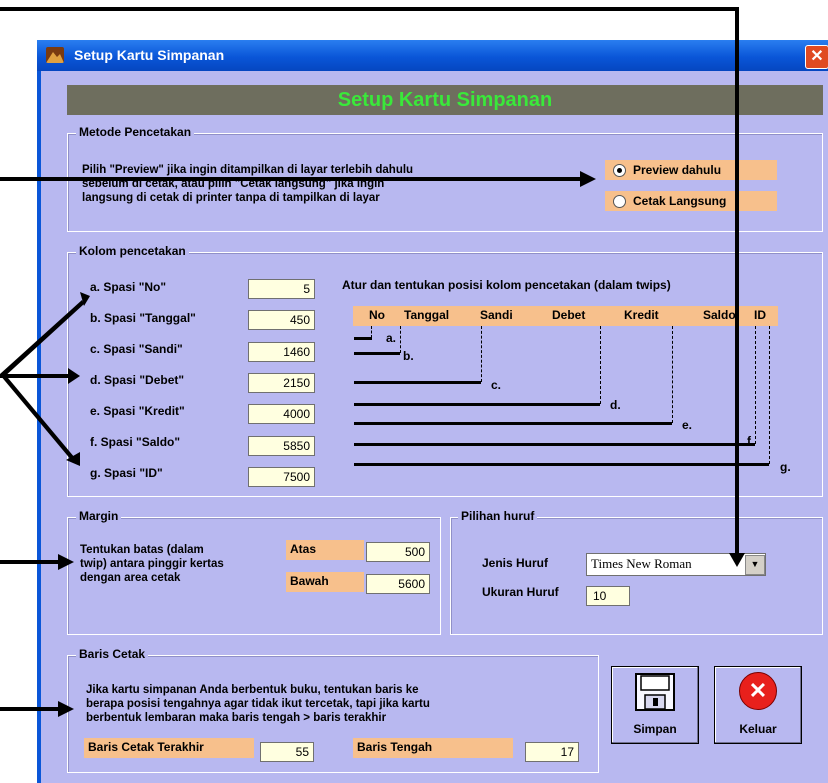 Image resolution: width=828 pixels, height=783 pixels. Describe the element at coordinates (291, 179) in the screenshot. I see `annotation-metode-line` at that location.